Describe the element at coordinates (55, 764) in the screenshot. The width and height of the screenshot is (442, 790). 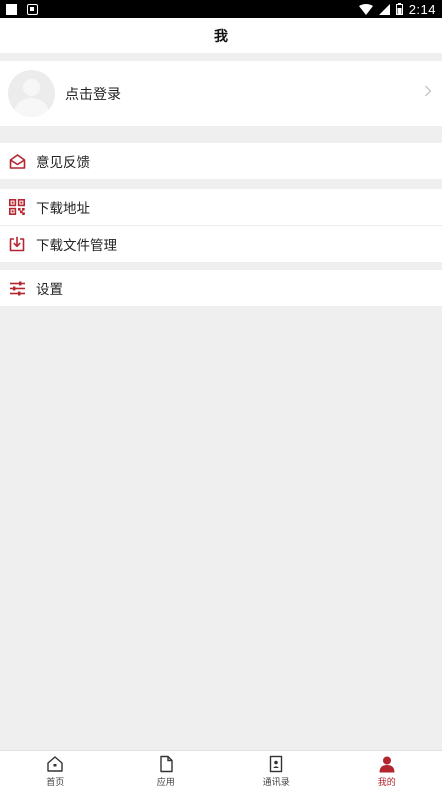
I see `home-icon` at that location.